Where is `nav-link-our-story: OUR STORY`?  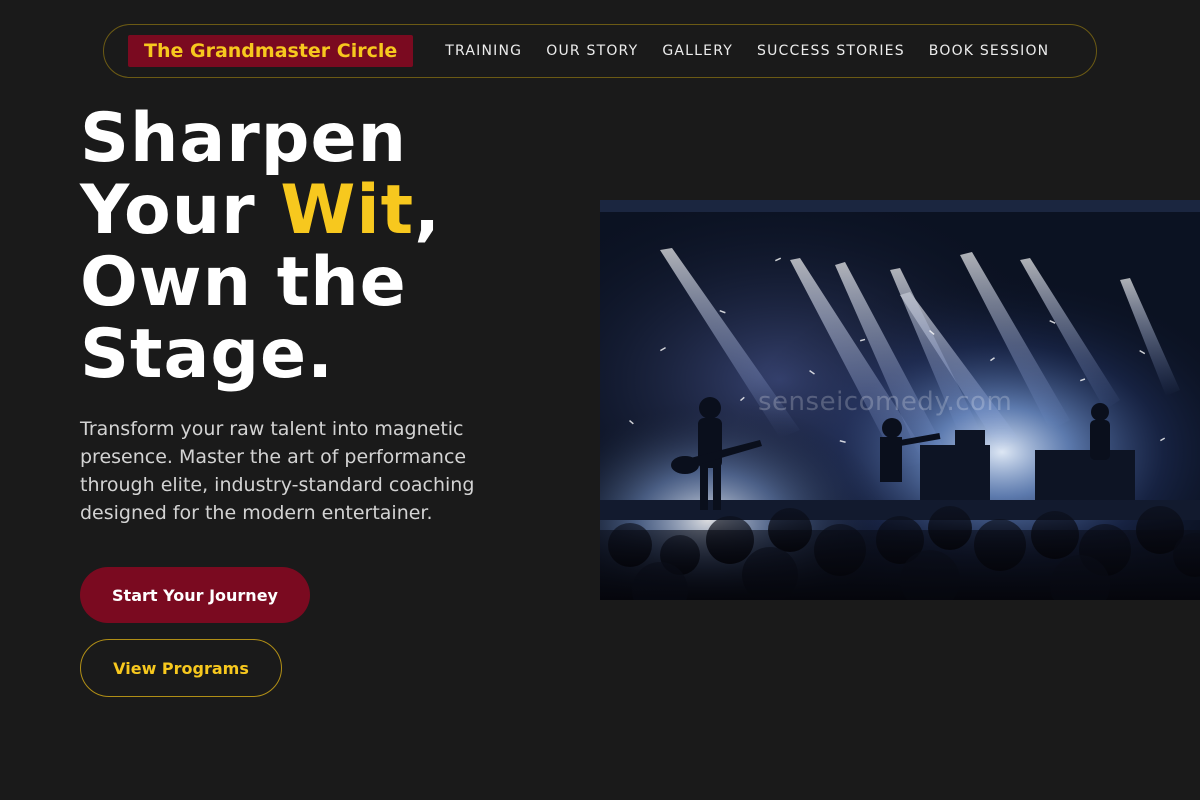
nav-link-our-story: OUR STORY is located at coordinates (592, 51).